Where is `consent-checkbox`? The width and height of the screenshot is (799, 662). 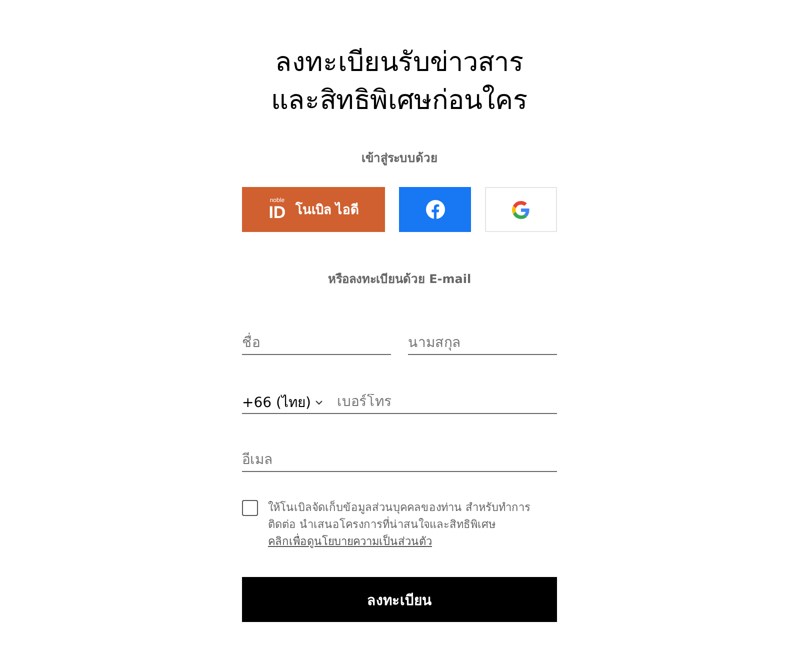 consent-checkbox is located at coordinates (250, 508).